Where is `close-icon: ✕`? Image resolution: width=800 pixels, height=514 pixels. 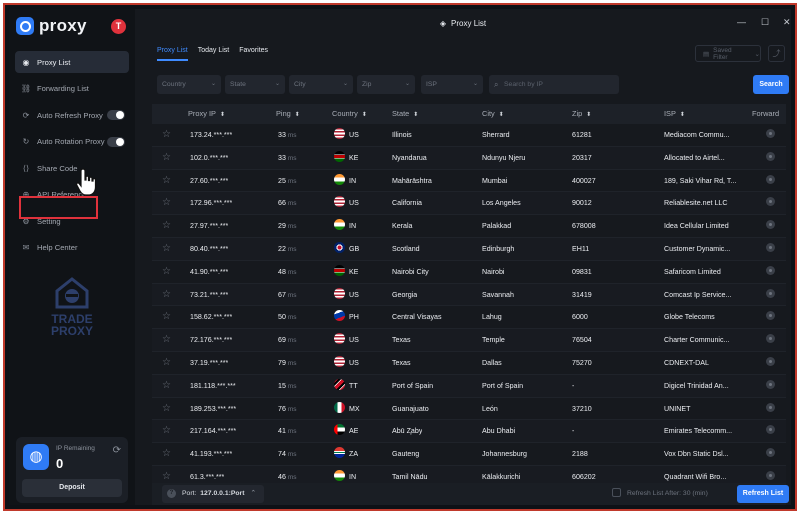 close-icon: ✕ is located at coordinates (787, 22).